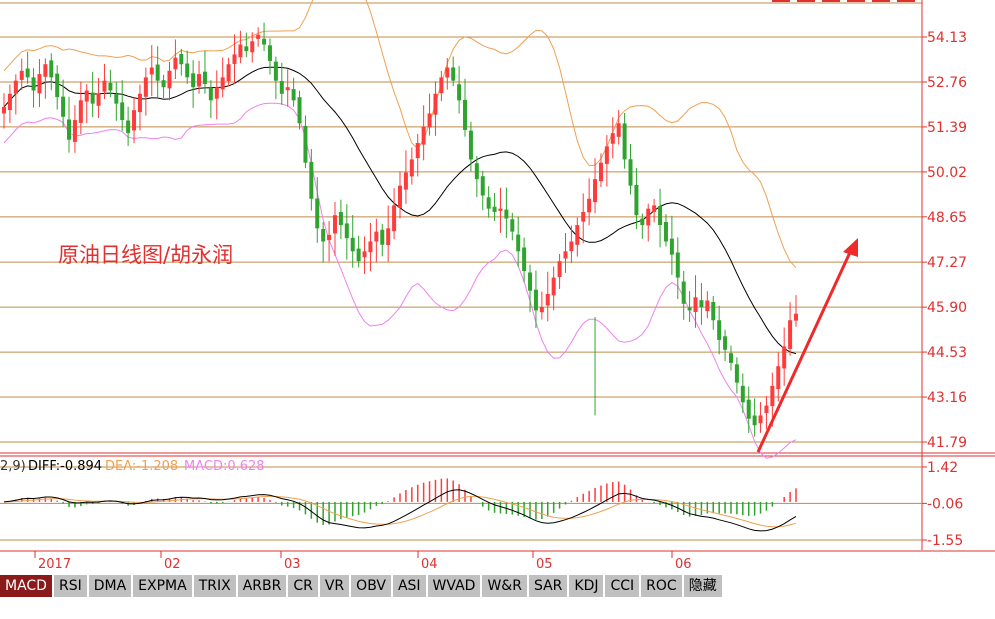 This screenshot has width=995, height=619. Describe the element at coordinates (548, 586) in the screenshot. I see `tab-sar: SAR` at that location.